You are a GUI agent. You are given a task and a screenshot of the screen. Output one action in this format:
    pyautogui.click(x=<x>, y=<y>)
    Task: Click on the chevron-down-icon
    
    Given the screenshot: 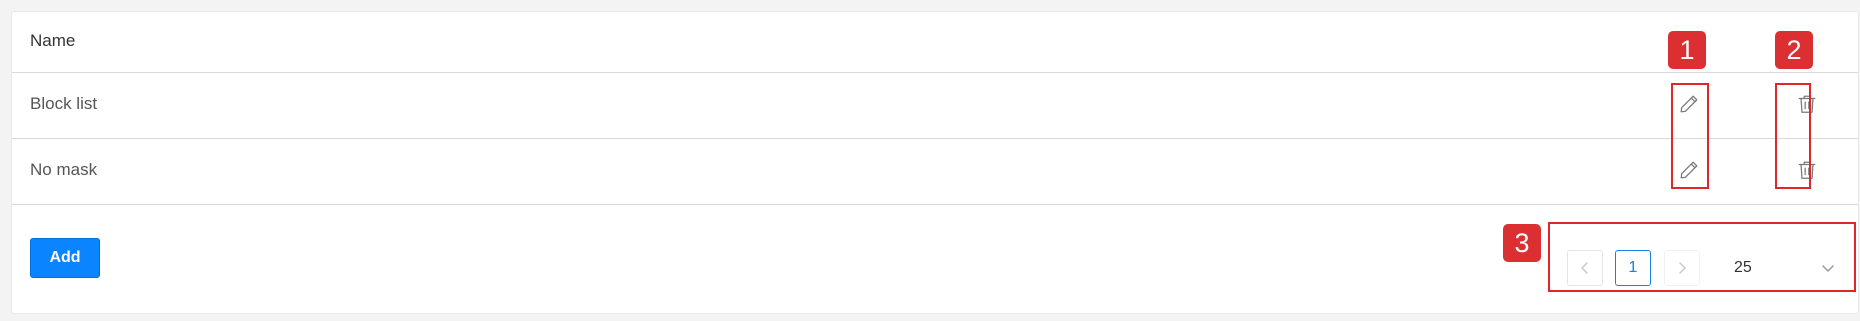 What is the action you would take?
    pyautogui.click(x=1828, y=268)
    